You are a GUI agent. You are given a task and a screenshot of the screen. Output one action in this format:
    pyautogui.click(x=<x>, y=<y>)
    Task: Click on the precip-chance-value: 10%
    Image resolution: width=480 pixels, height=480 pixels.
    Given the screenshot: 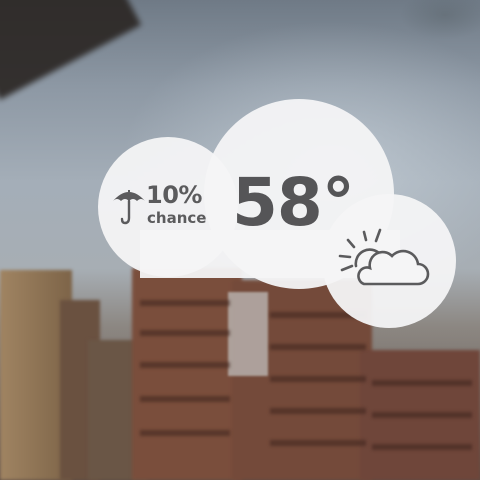 What is the action you would take?
    pyautogui.click(x=174, y=195)
    